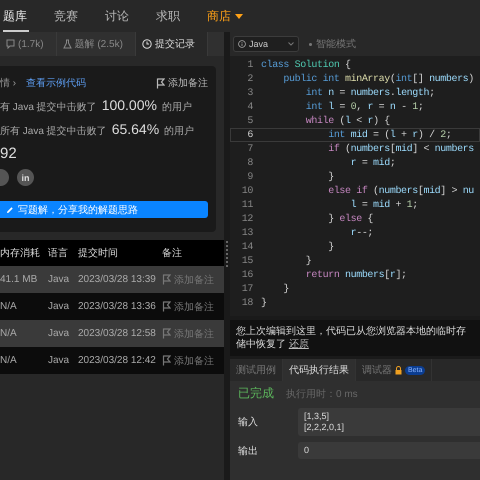  What do you see at coordinates (250, 163) in the screenshot?
I see `line-number: 8` at bounding box center [250, 163].